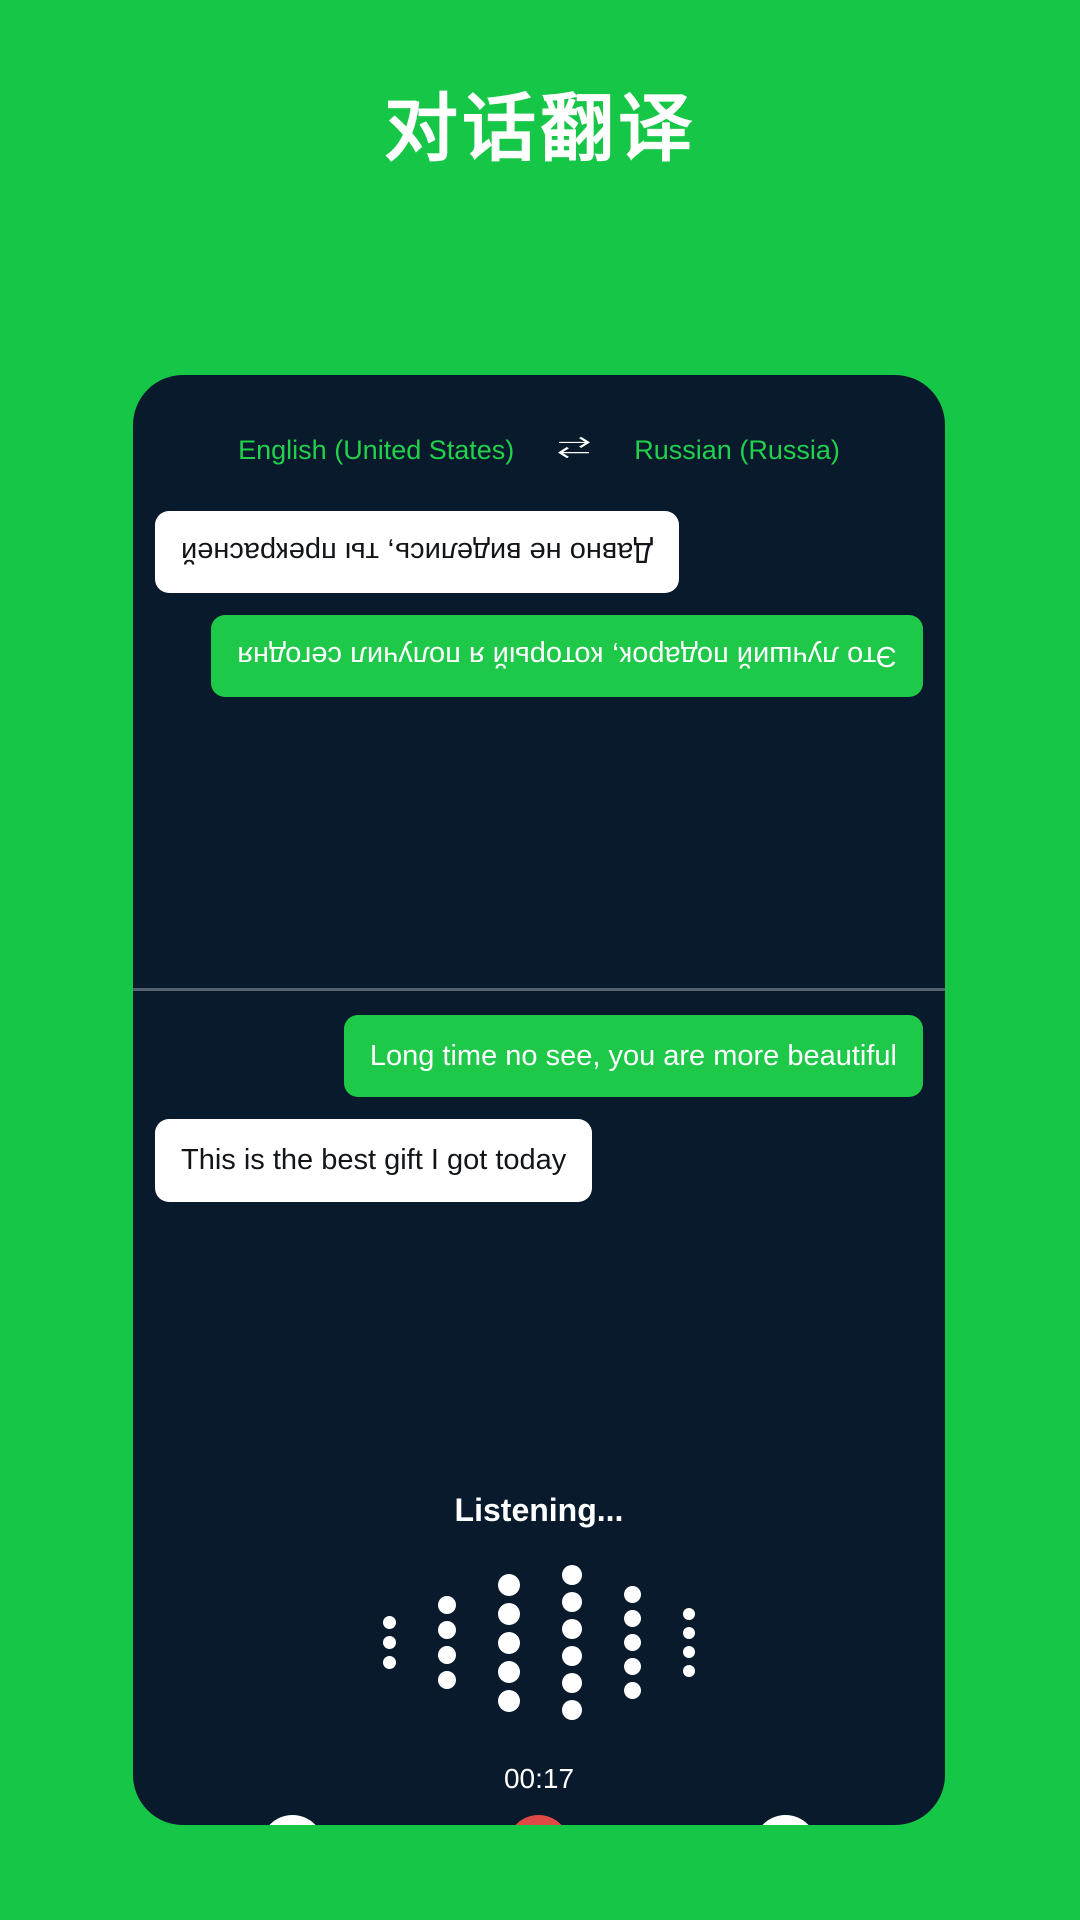 This screenshot has height=1920, width=1080. I want to click on message-bubble: This is the best gift I got today, so click(374, 1160).